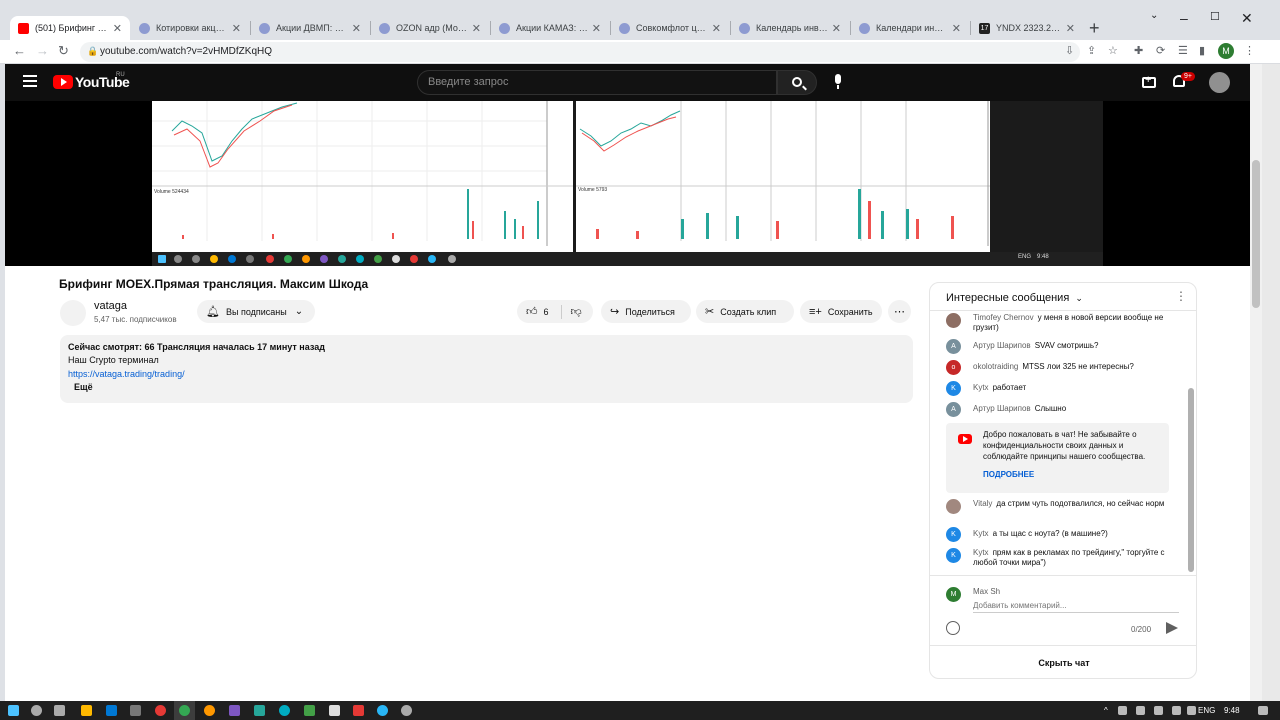 The height and width of the screenshot is (720, 1280). Describe the element at coordinates (1094, 28) in the screenshot. I see `new-tab-icon: +` at that location.